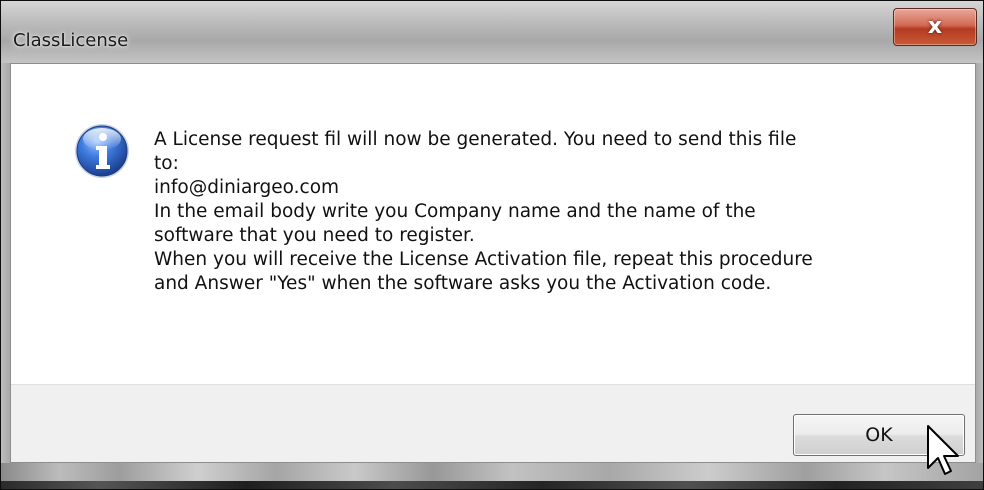 The image size is (984, 490). What do you see at coordinates (492, 476) in the screenshot?
I see `window-bottom-frame` at bounding box center [492, 476].